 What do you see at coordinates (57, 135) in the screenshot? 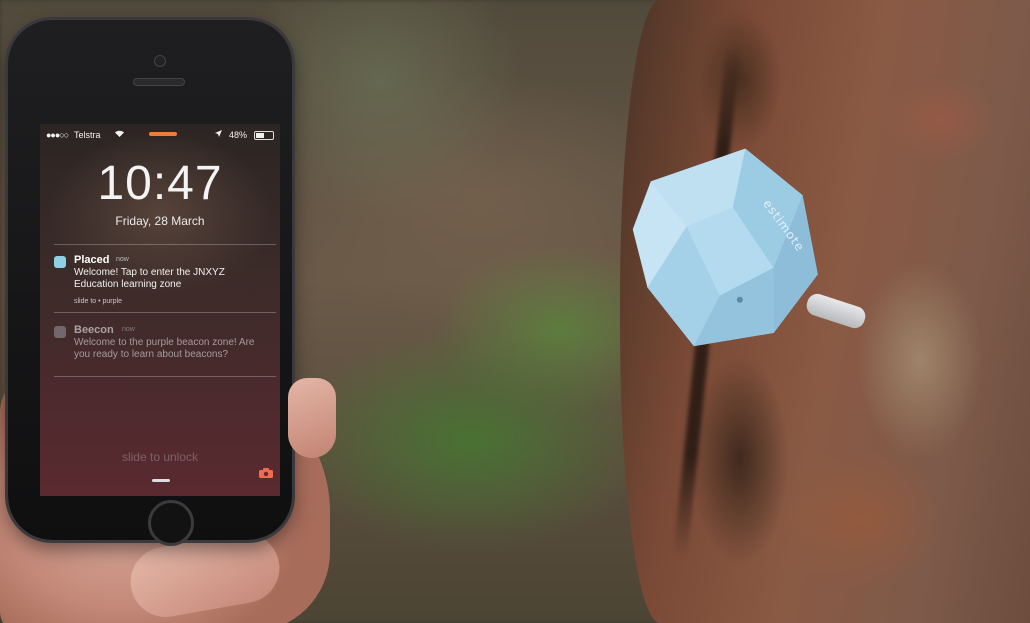
I see `signal-strength-icon: ●●●○○` at bounding box center [57, 135].